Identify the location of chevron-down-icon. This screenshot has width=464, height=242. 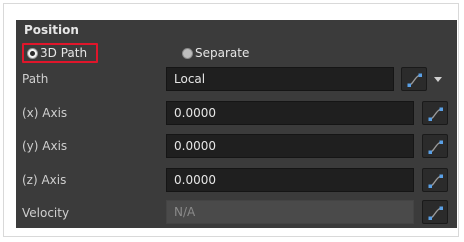
(438, 79).